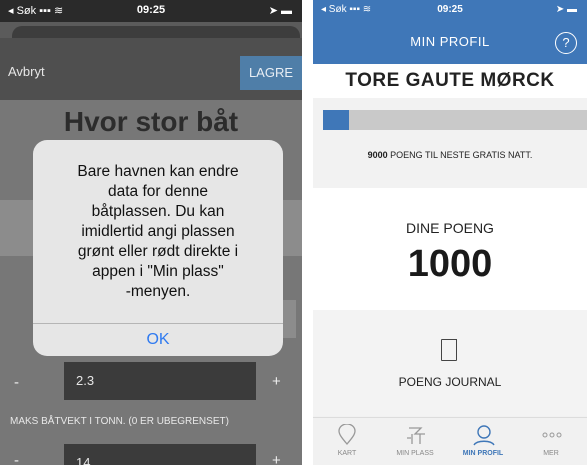 The width and height of the screenshot is (587, 465). What do you see at coordinates (276, 381) in the screenshot?
I see `length-plus-button: +` at bounding box center [276, 381].